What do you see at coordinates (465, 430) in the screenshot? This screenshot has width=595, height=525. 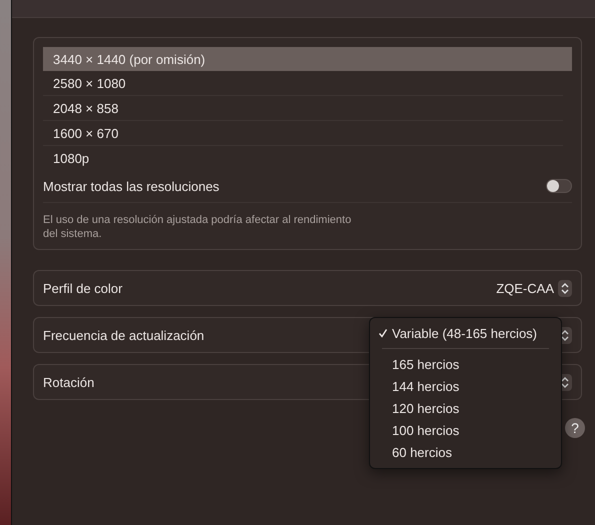 I see `menu-item: 100 hercios` at bounding box center [465, 430].